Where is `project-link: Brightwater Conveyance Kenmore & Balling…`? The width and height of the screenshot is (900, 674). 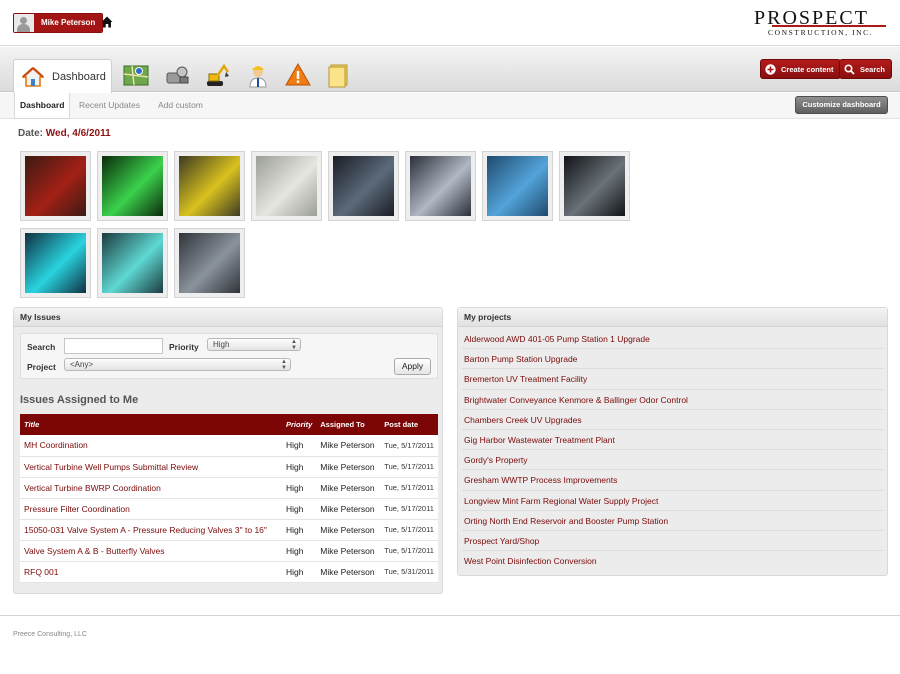 project-link: Brightwater Conveyance Kenmore & Balling… is located at coordinates (672, 400).